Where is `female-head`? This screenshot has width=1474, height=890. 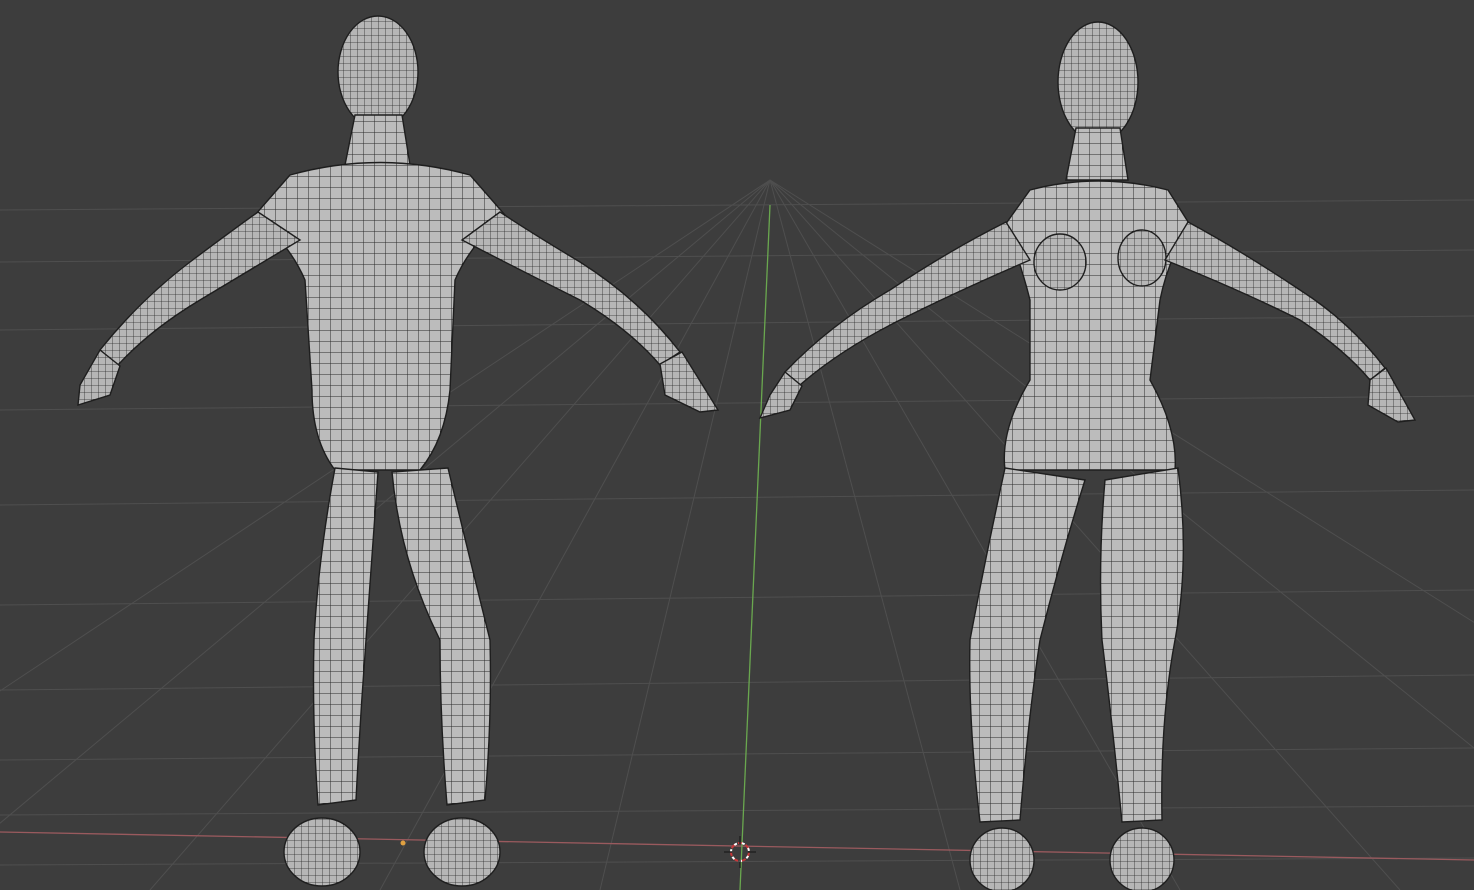 female-head is located at coordinates (1098, 82).